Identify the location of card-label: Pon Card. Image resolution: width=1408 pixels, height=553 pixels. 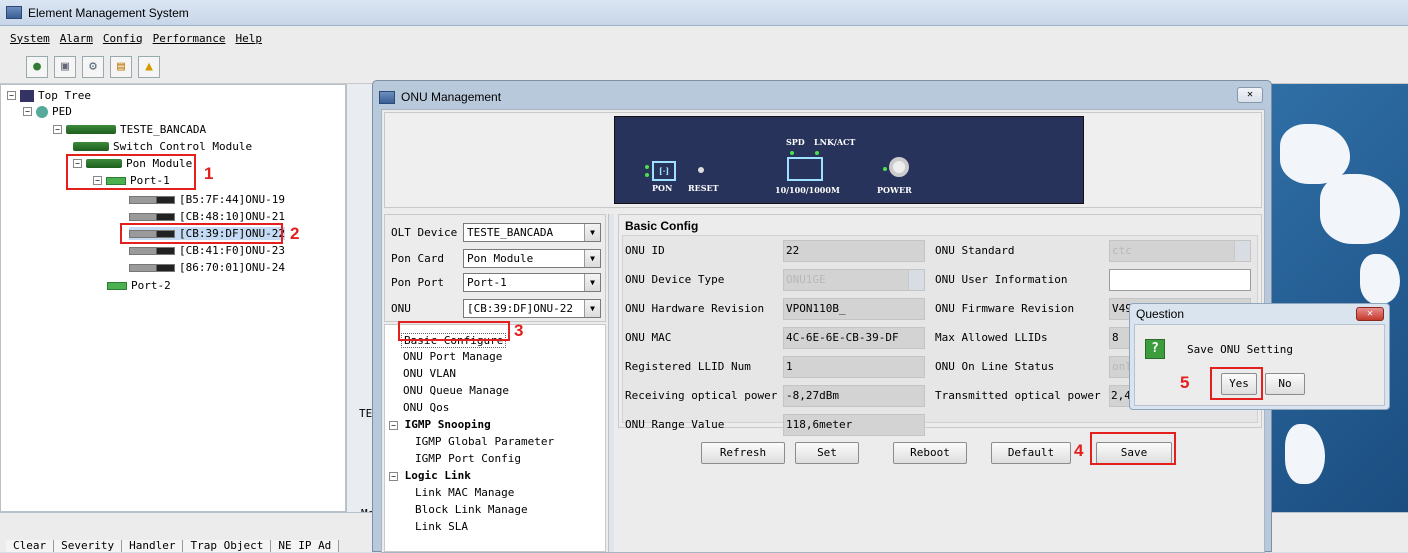
(417, 258).